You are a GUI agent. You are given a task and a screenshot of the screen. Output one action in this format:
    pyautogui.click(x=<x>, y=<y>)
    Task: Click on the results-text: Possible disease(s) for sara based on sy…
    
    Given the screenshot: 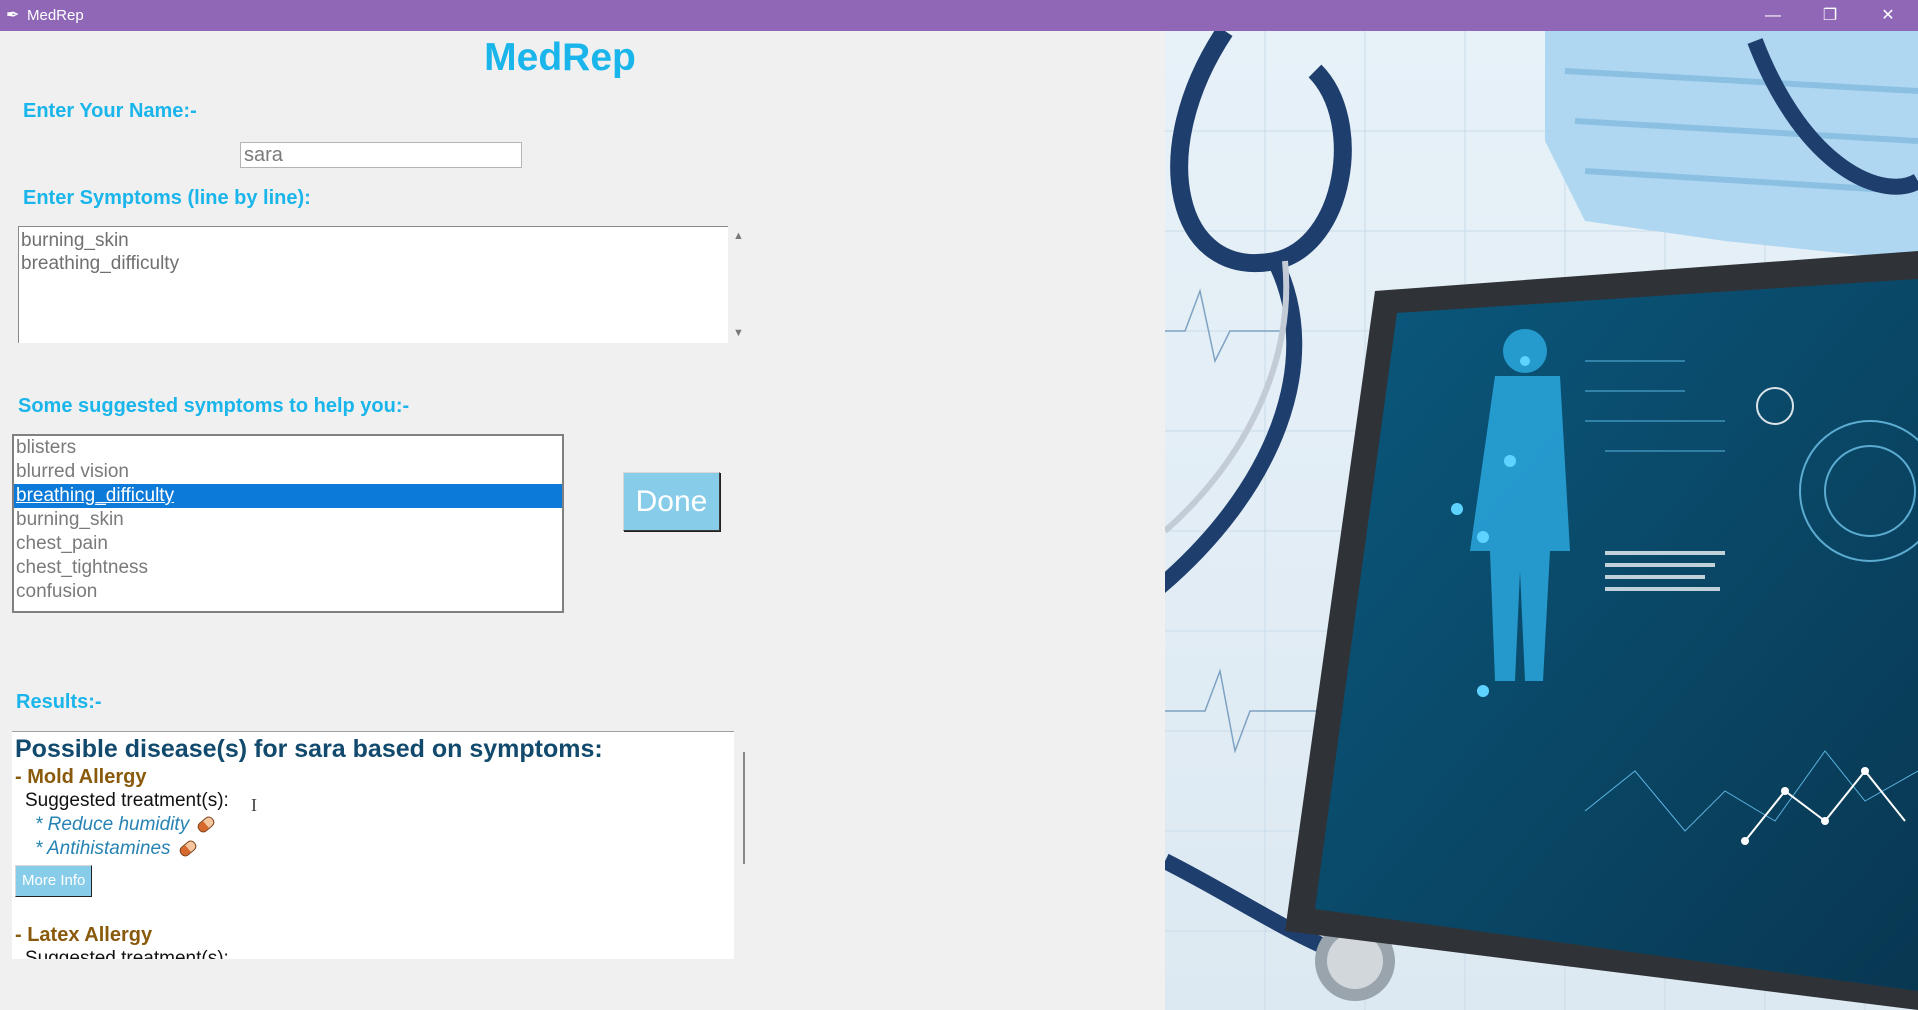 What is the action you would take?
    pyautogui.click(x=373, y=845)
    